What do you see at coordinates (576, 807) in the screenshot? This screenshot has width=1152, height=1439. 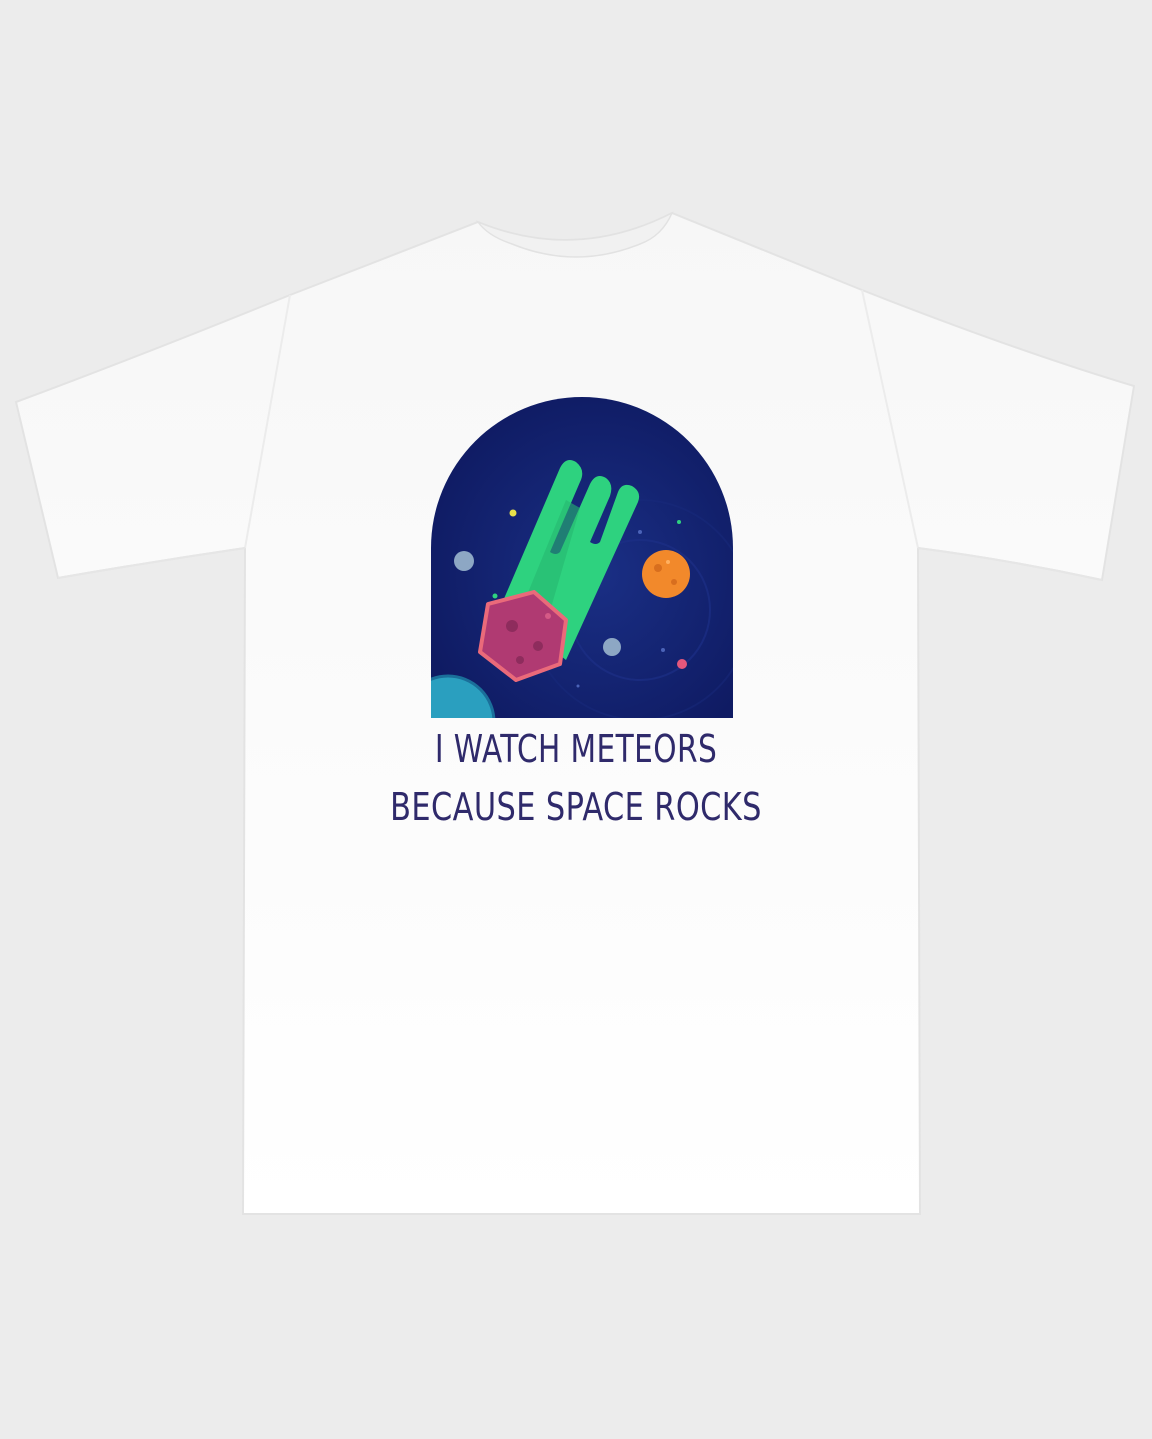 I see `slogan-line-2: BECAUSE SPACE ROCKS` at bounding box center [576, 807].